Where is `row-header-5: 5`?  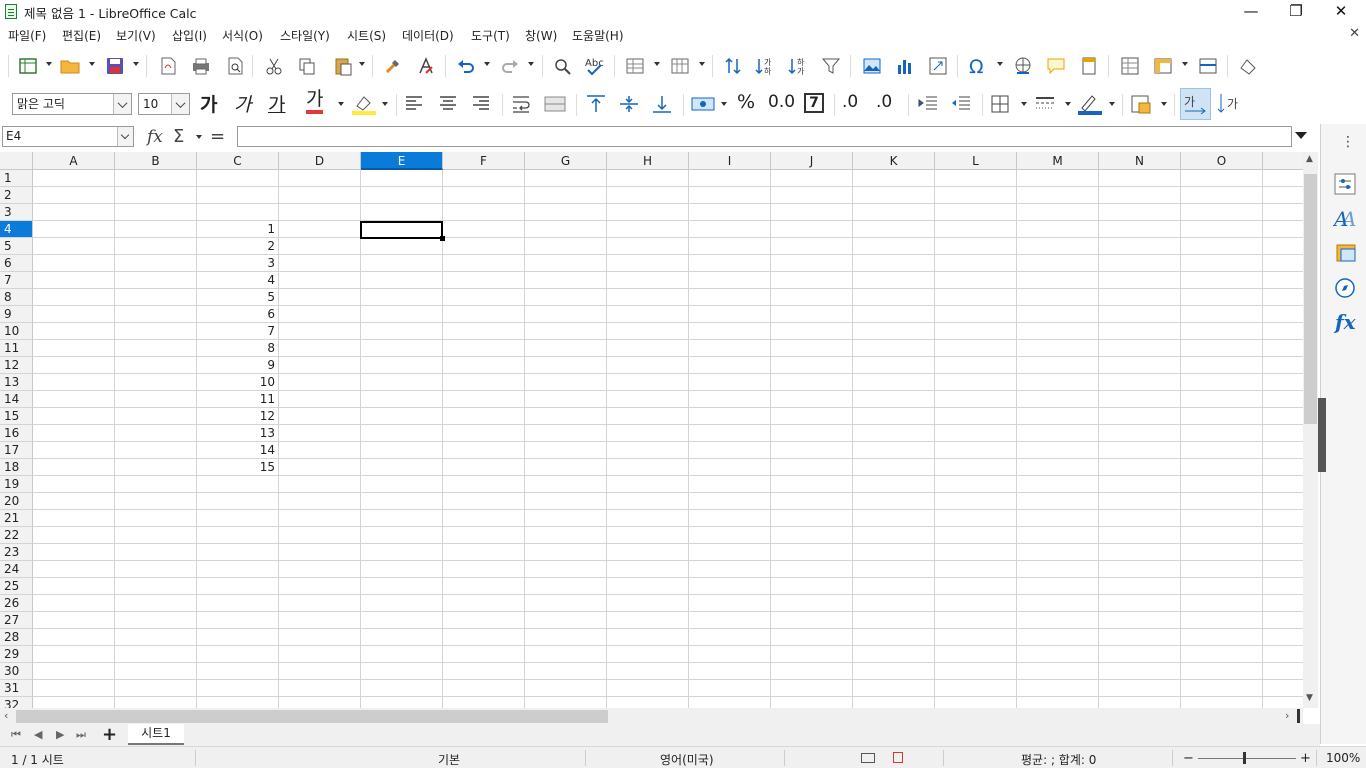 row-header-5: 5 is located at coordinates (16, 246).